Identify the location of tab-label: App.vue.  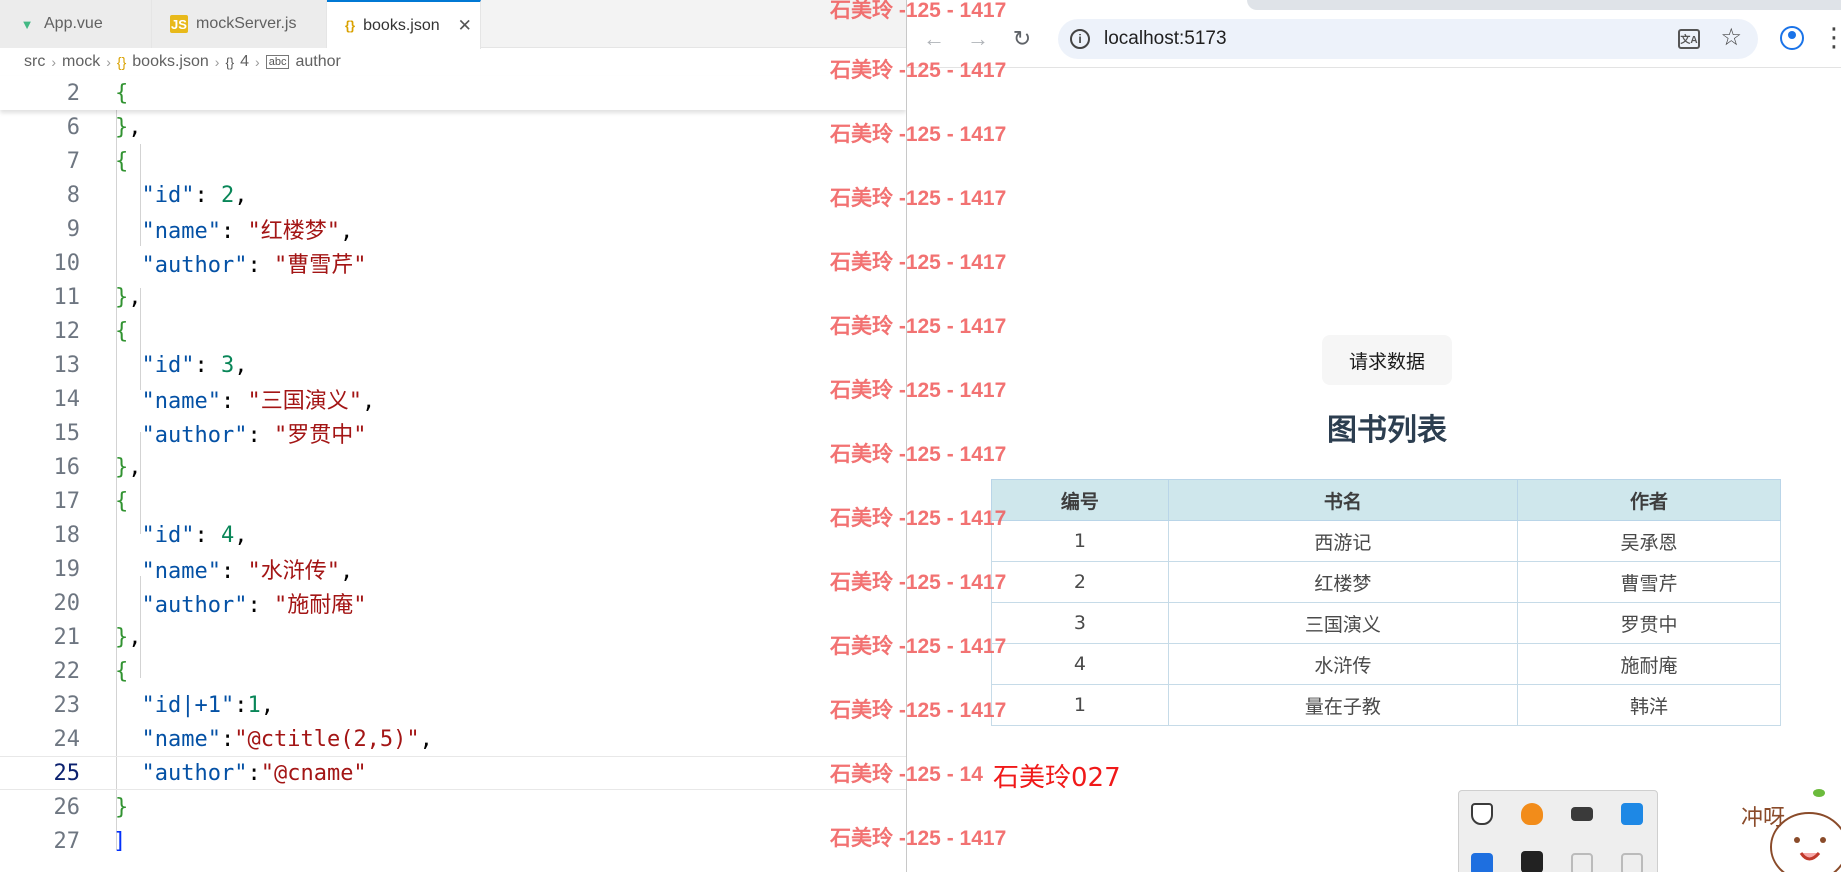
(73, 23).